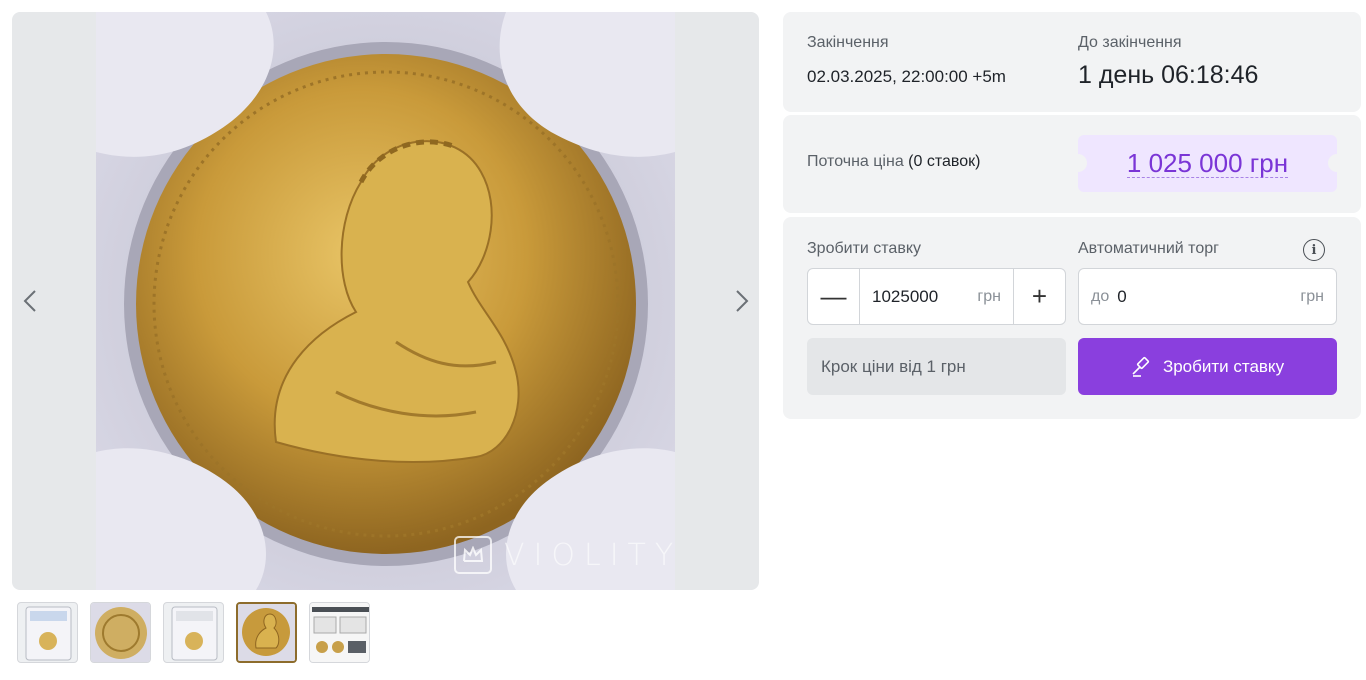  I want to click on crown-icon, so click(473, 555).